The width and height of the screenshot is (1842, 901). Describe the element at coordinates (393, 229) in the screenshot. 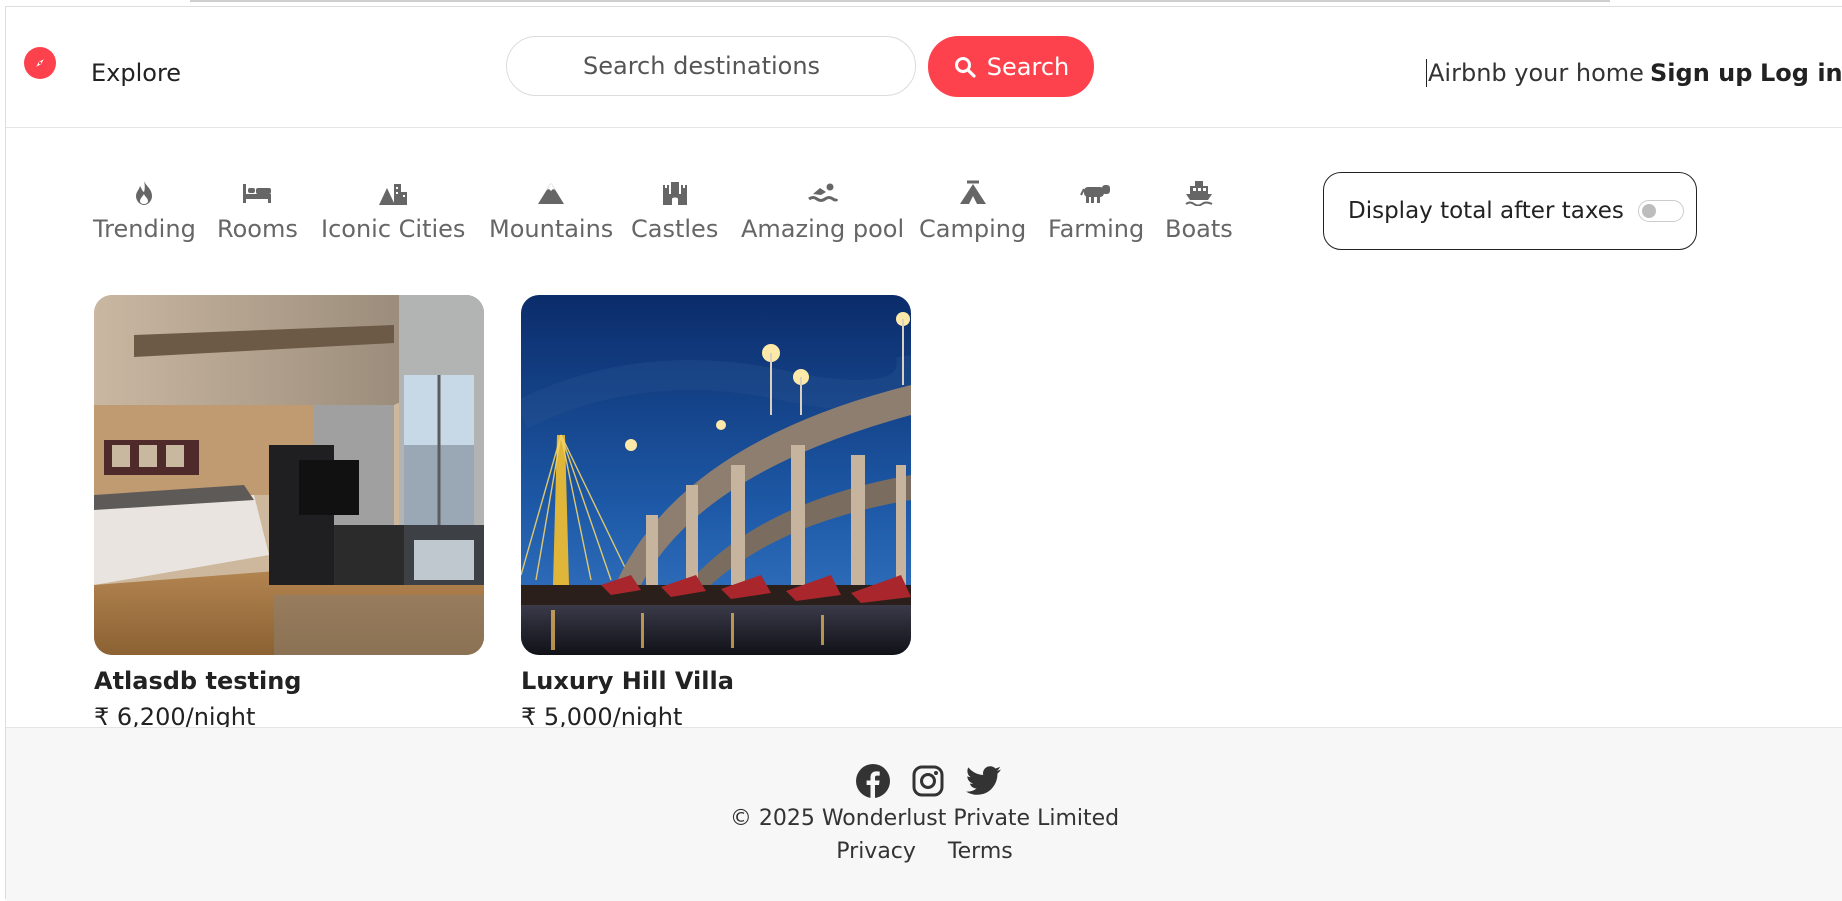

I see `filter-label: Iconic Cities` at that location.